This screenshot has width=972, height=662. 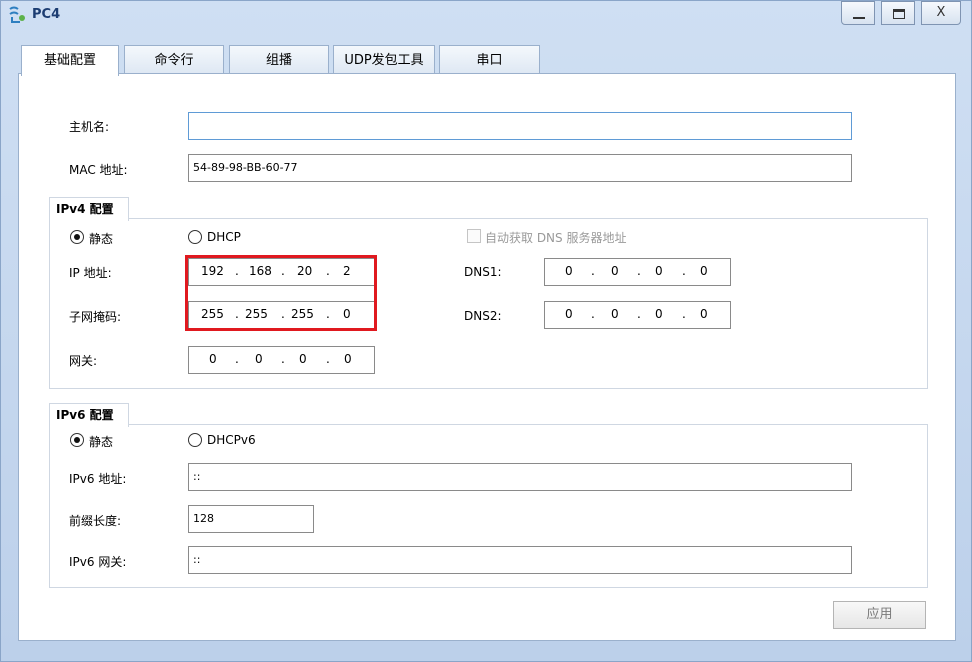 What do you see at coordinates (70, 60) in the screenshot?
I see `tab-basic-config: 基础配置` at bounding box center [70, 60].